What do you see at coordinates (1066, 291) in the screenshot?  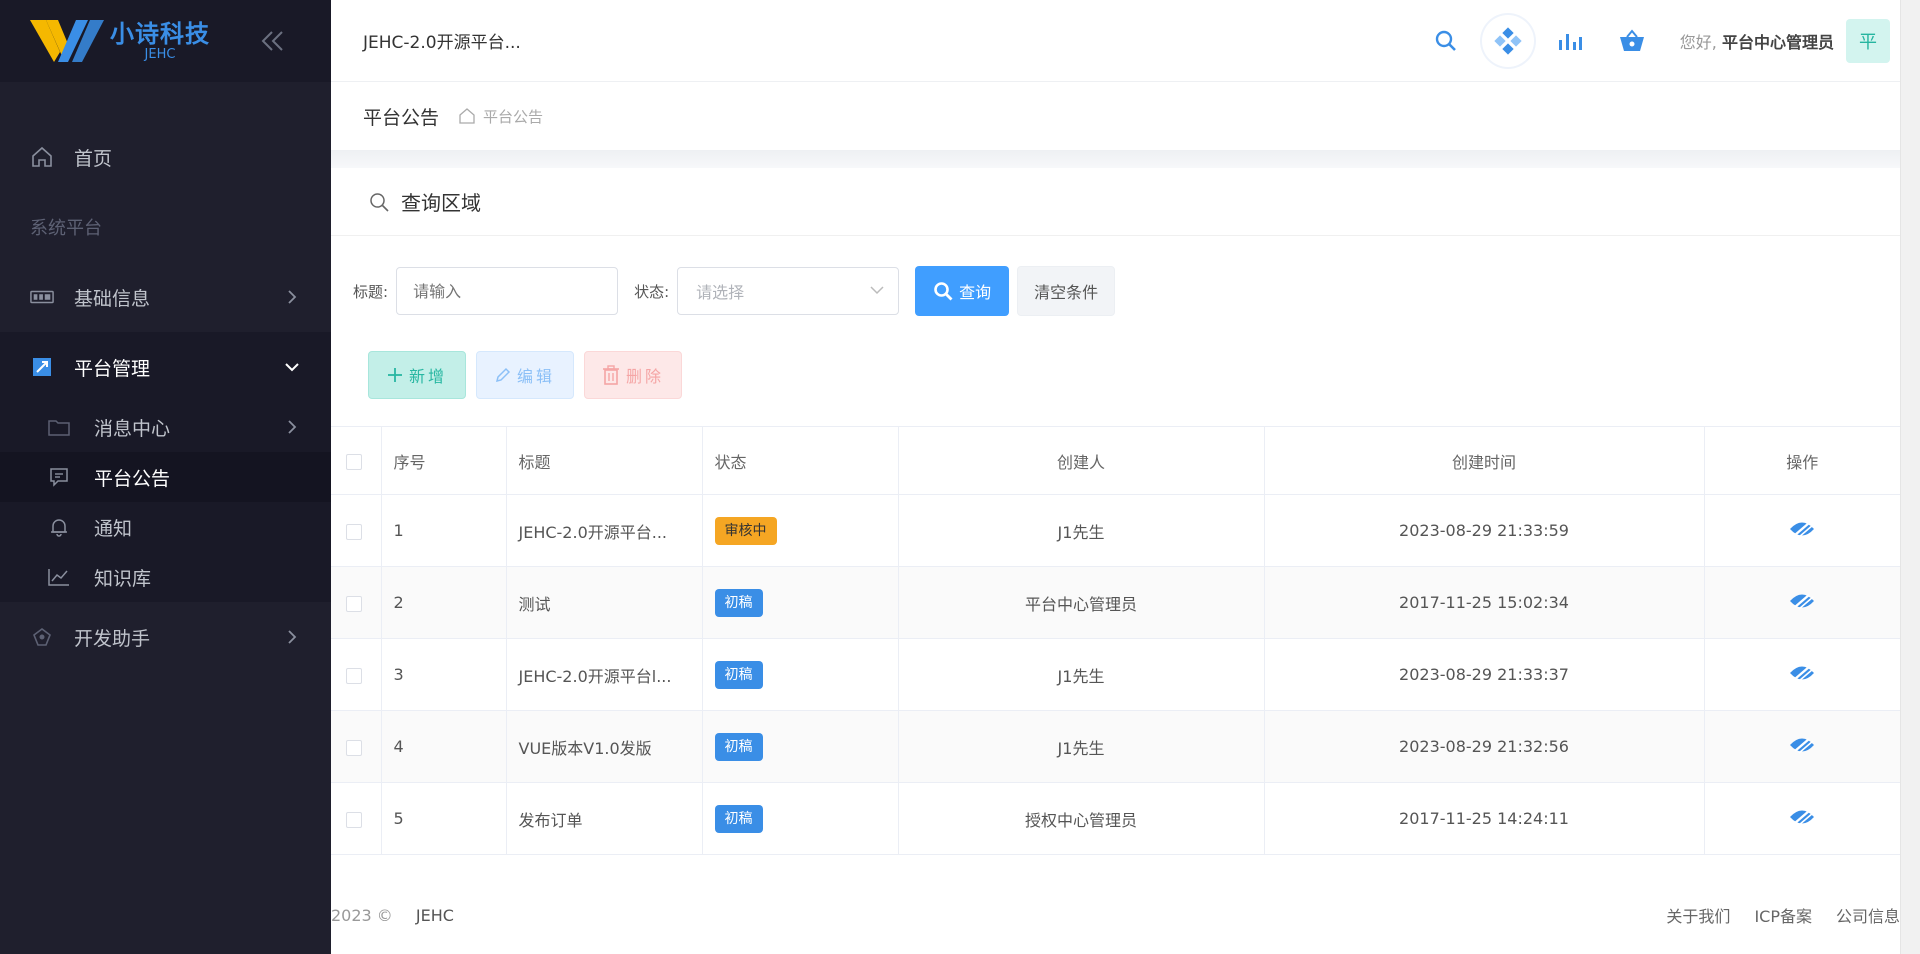 I see `clear-button: 清空条件` at bounding box center [1066, 291].